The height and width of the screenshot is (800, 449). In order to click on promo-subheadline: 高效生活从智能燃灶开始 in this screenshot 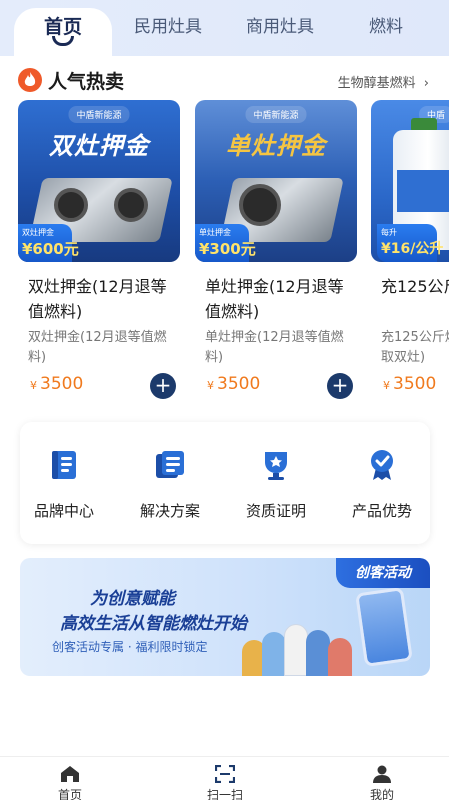, I will do `click(153, 624)`.